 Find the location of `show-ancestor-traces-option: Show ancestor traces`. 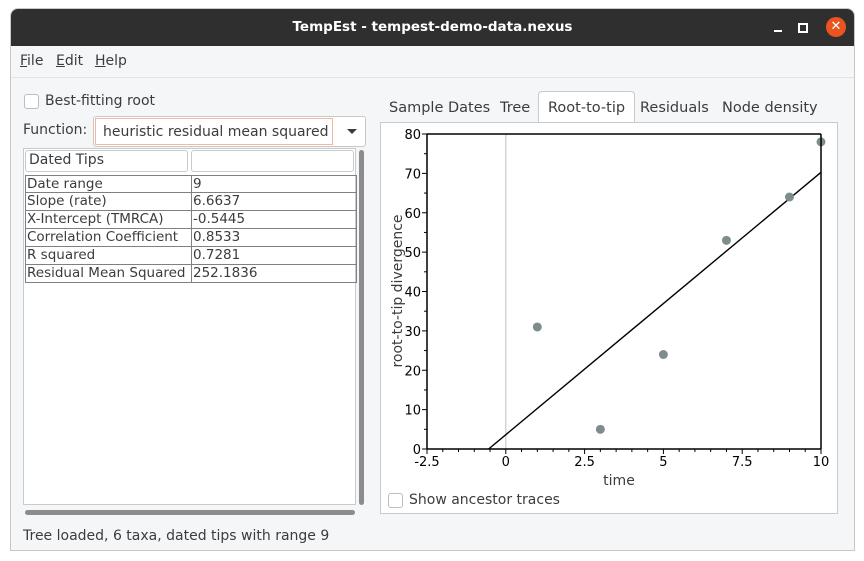

show-ancestor-traces-option: Show ancestor traces is located at coordinates (474, 500).